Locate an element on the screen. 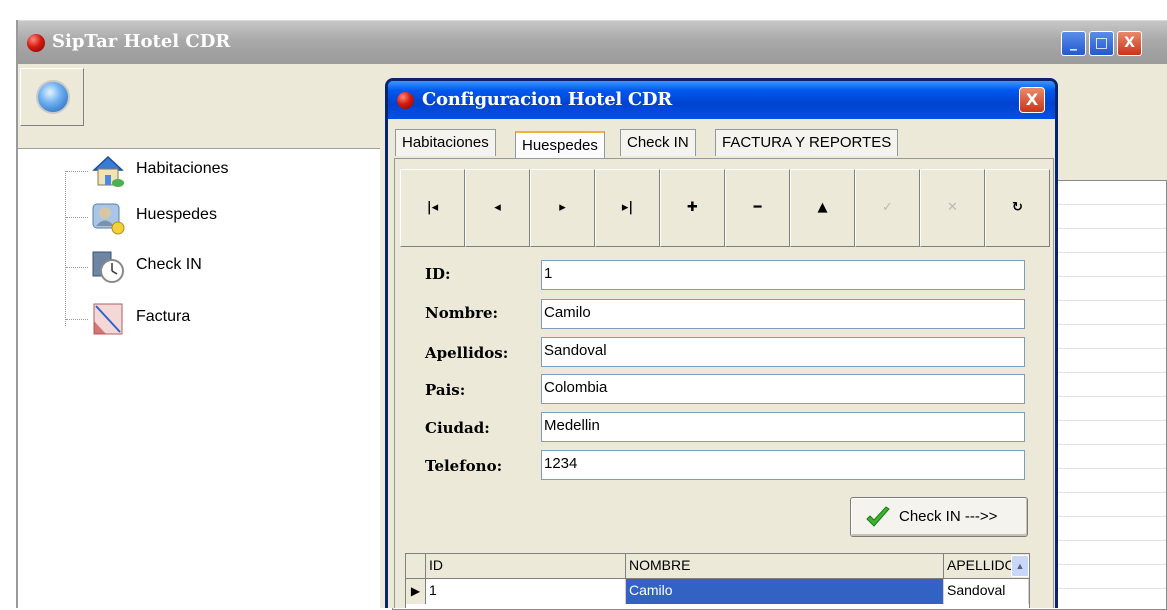  current-row-indicator: ▶ is located at coordinates (416, 591).